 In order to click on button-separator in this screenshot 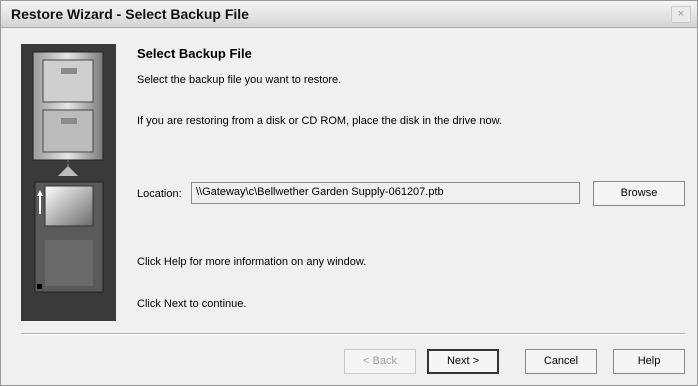, I will do `click(353, 334)`.